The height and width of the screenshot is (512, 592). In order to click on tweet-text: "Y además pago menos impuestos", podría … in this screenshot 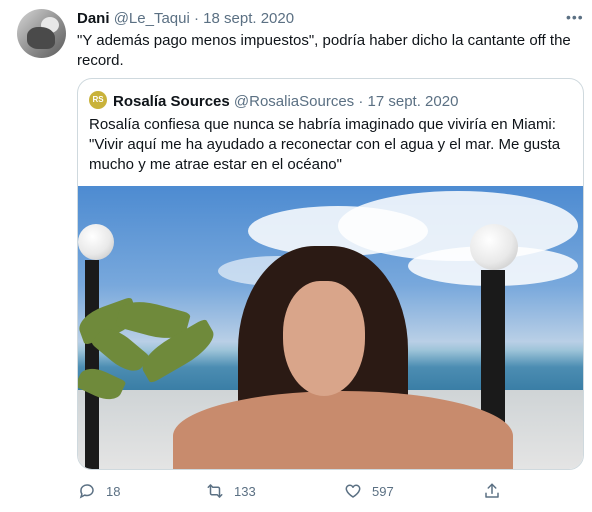, I will do `click(324, 50)`.